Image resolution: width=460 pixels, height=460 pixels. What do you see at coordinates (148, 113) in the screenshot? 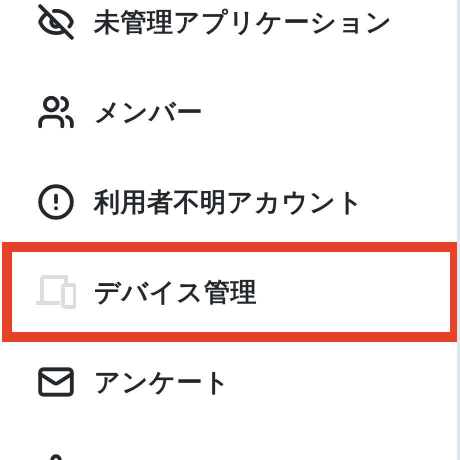
I see `menu-label: メンバー` at bounding box center [148, 113].